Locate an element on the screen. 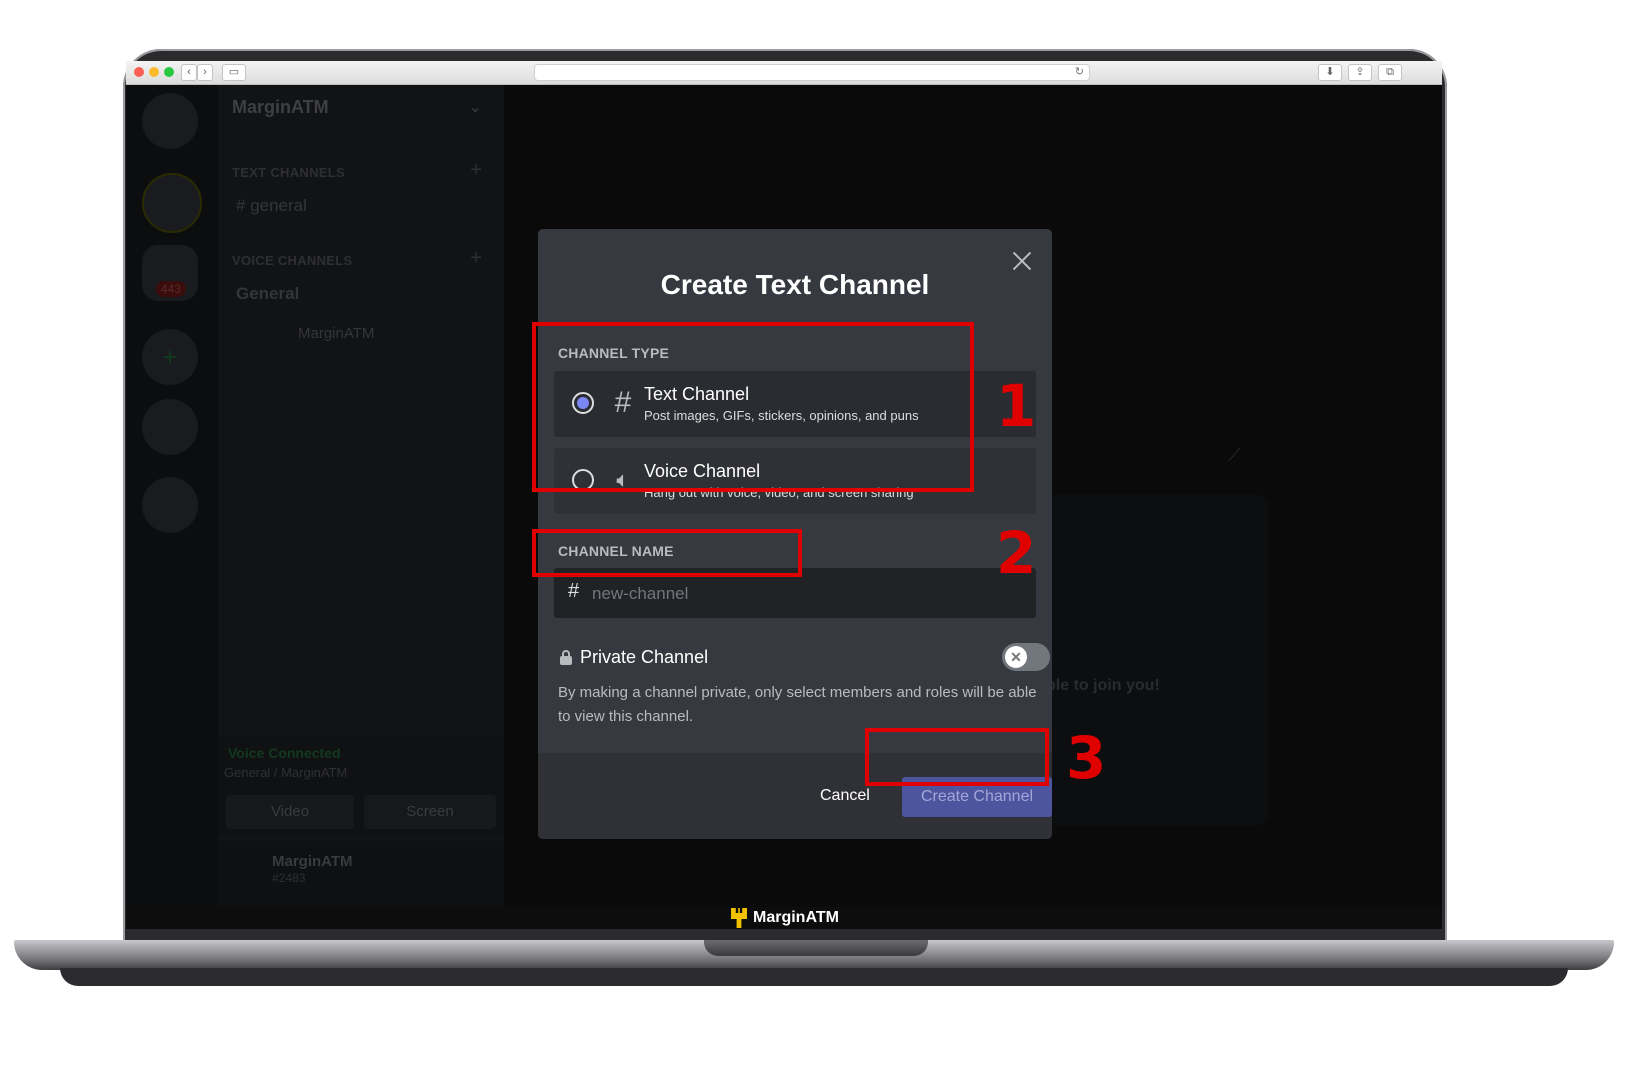 This screenshot has height=1080, width=1628. back-button: ‹ is located at coordinates (189, 72).